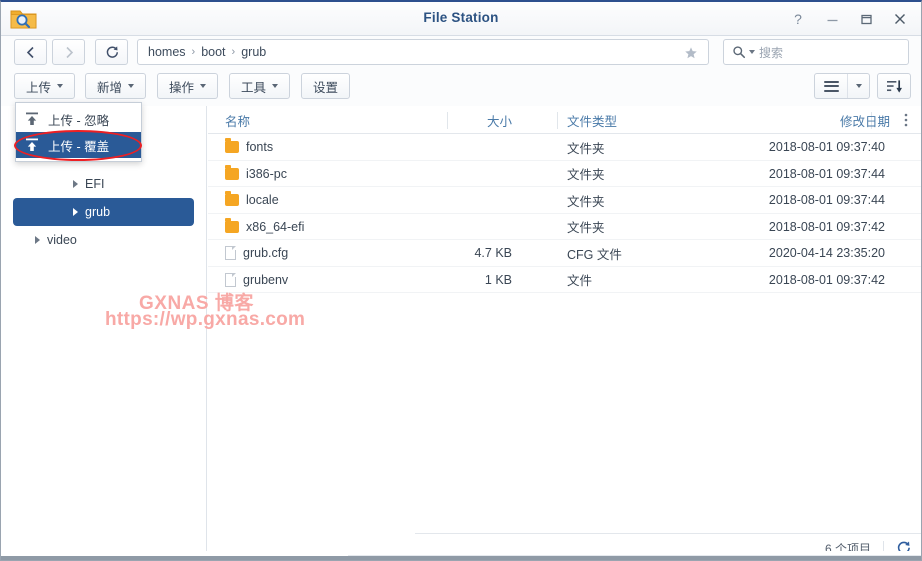 The image size is (922, 561). I want to click on navigation-bar: homes › boot › grub 搜索, so click(461, 52).